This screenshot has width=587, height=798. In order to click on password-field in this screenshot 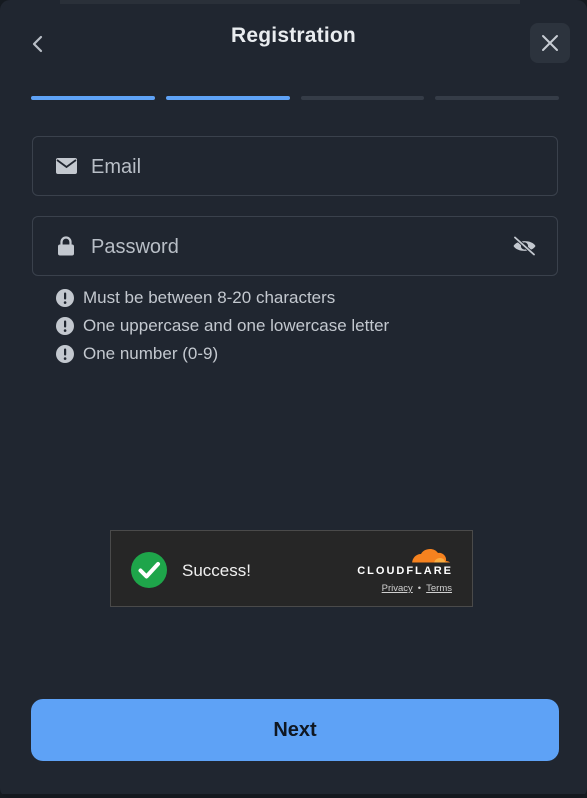, I will do `click(295, 246)`.